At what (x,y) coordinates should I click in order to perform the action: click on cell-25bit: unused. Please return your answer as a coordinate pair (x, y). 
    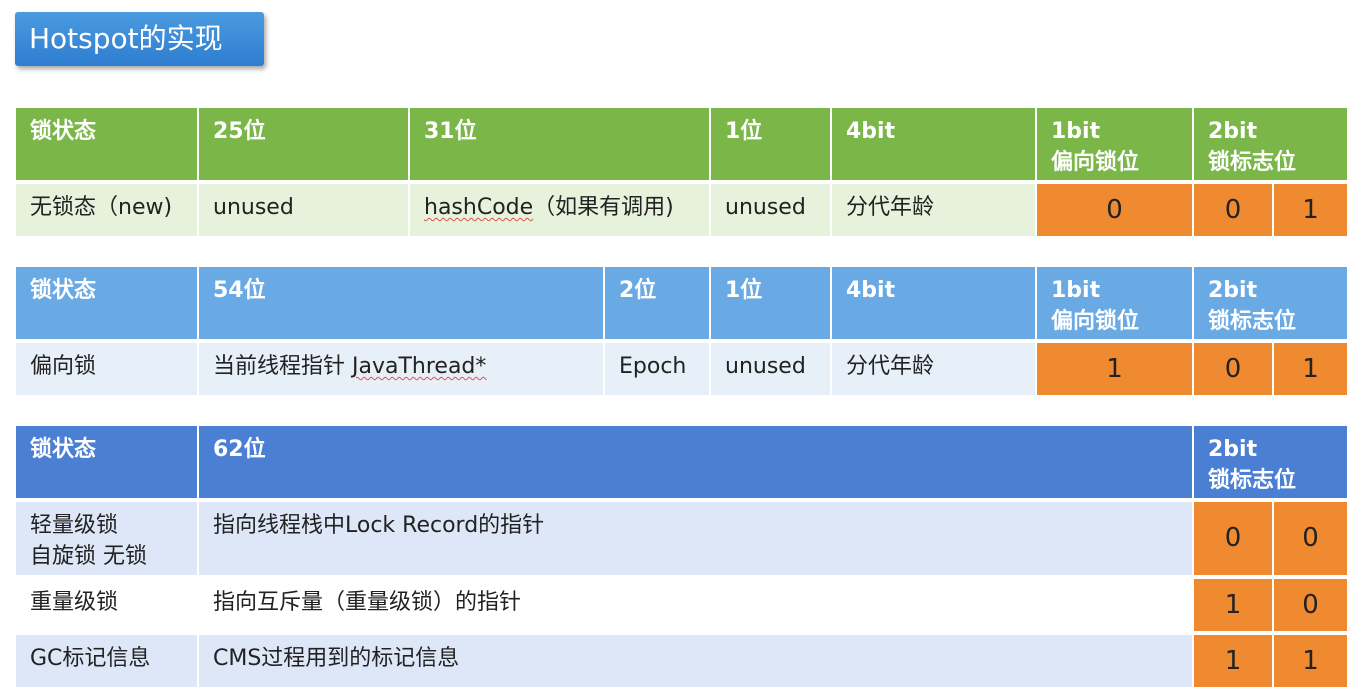
    Looking at the image, I should click on (303, 210).